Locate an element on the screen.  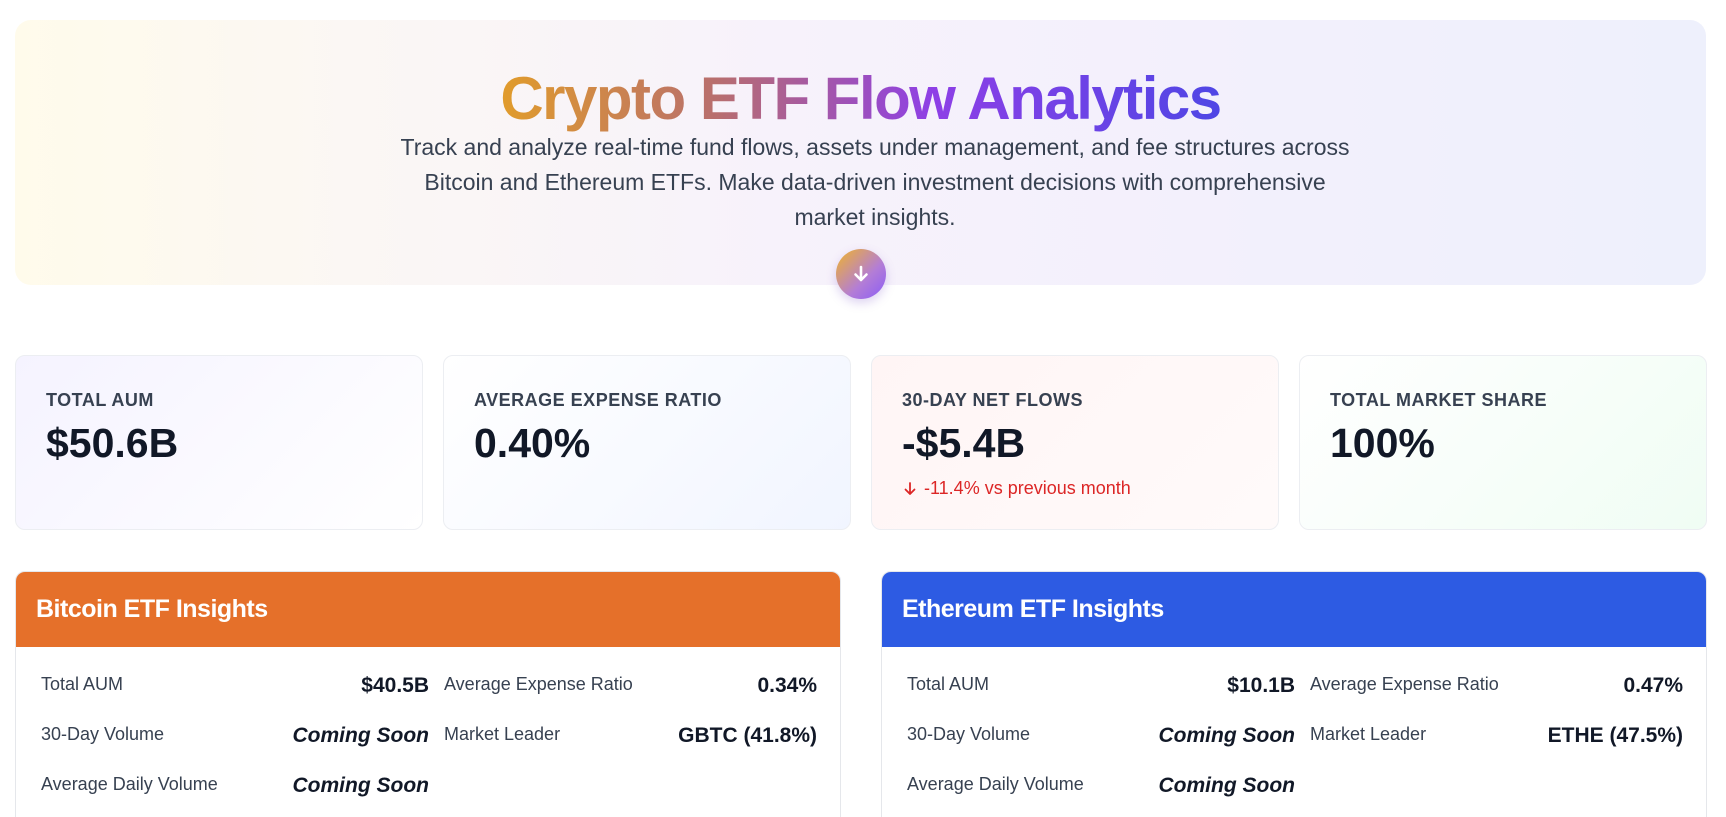
page-title: Crypto ETF Flow Analytics is located at coordinates (860, 99).